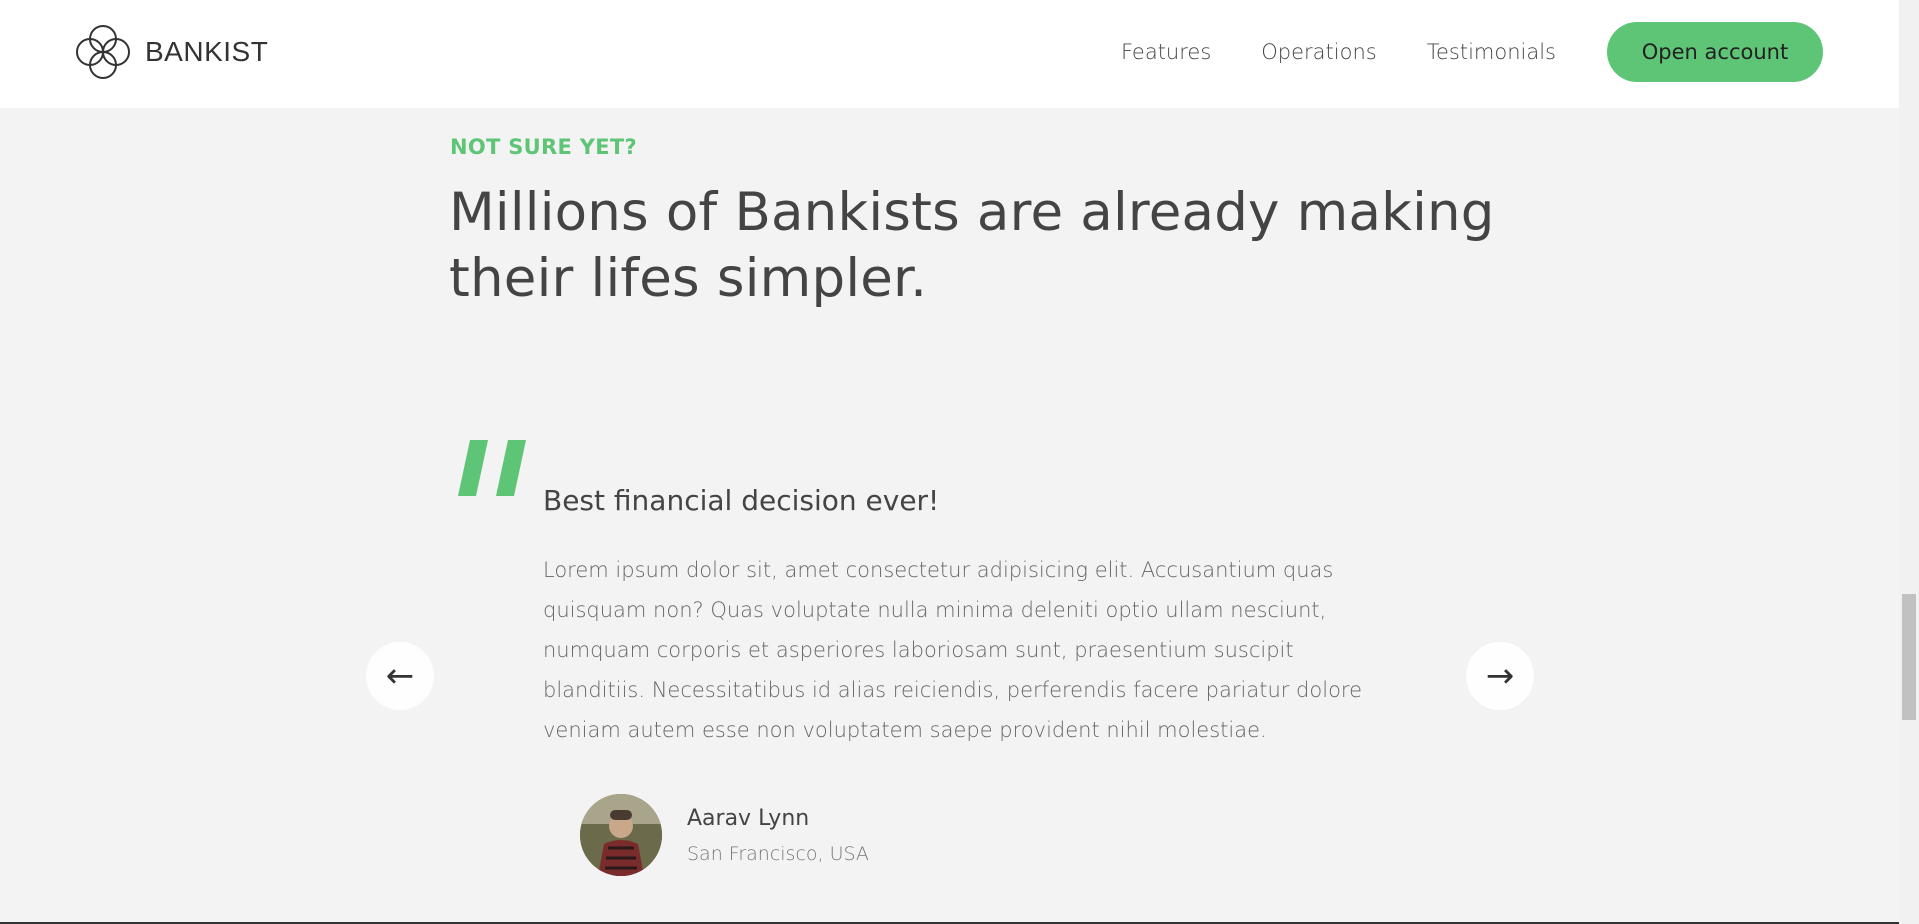  I want to click on avatar-image, so click(621, 835).